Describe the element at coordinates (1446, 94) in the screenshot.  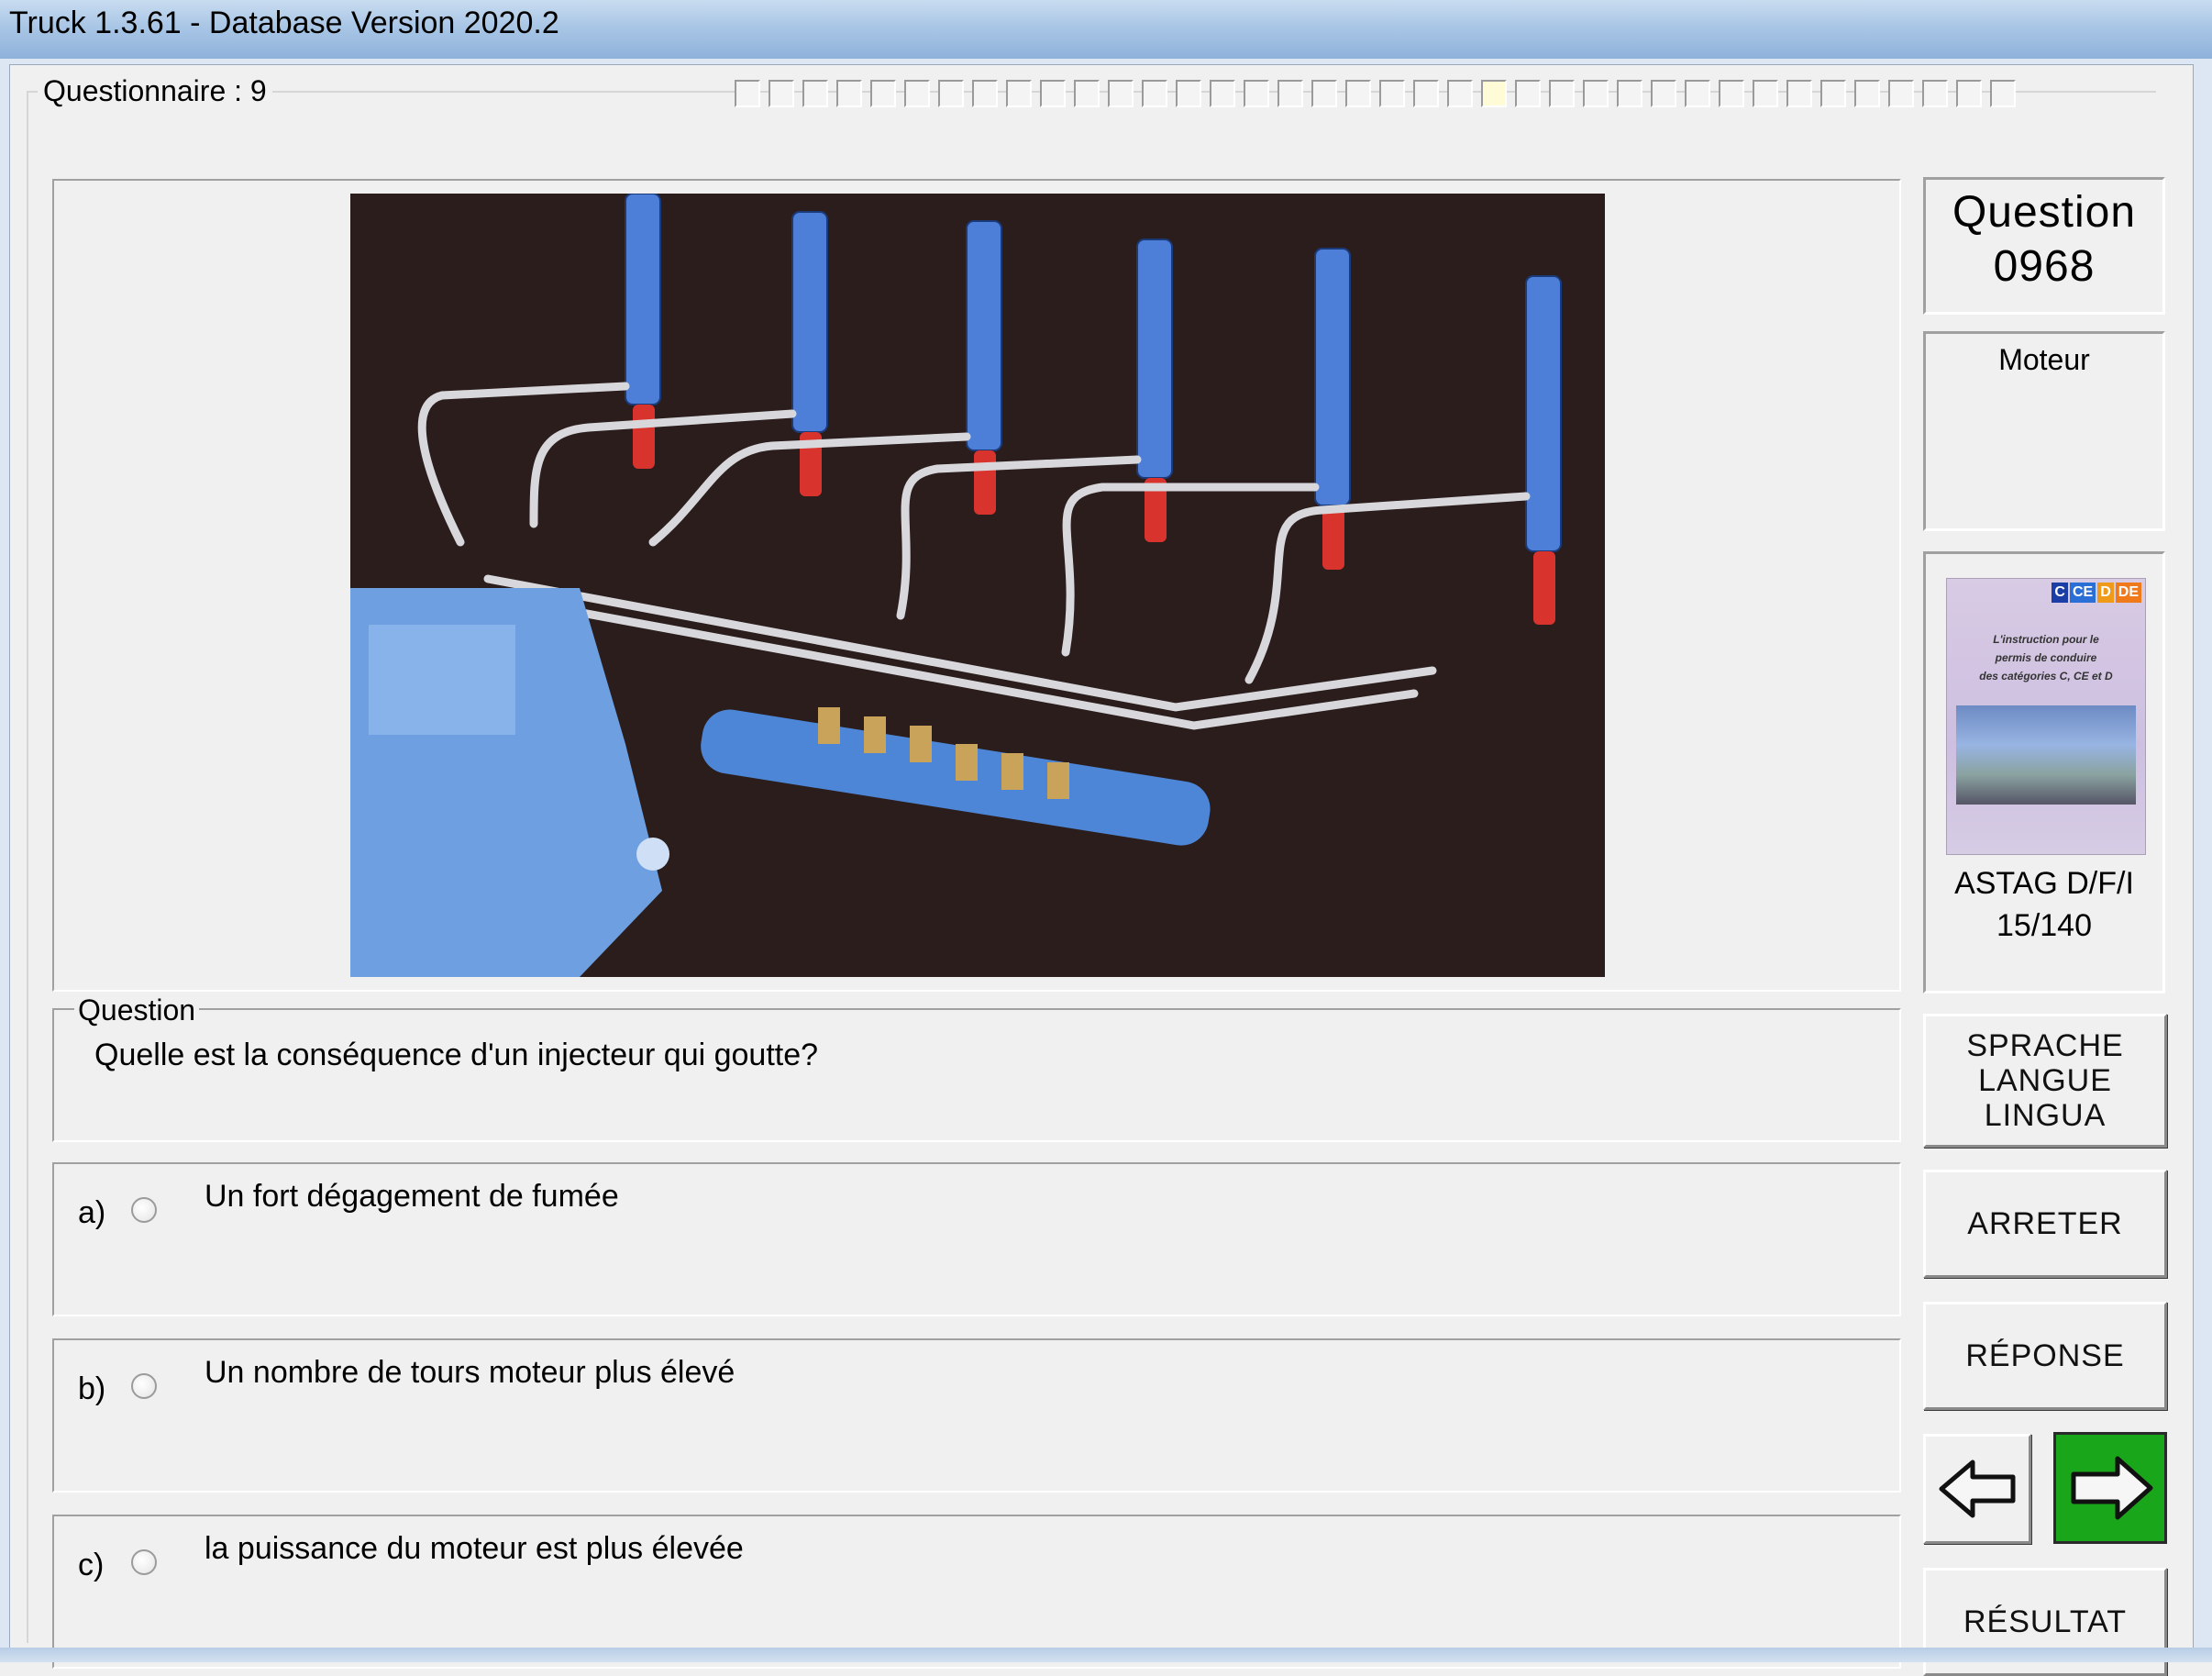
I see `question-progress-bar` at that location.